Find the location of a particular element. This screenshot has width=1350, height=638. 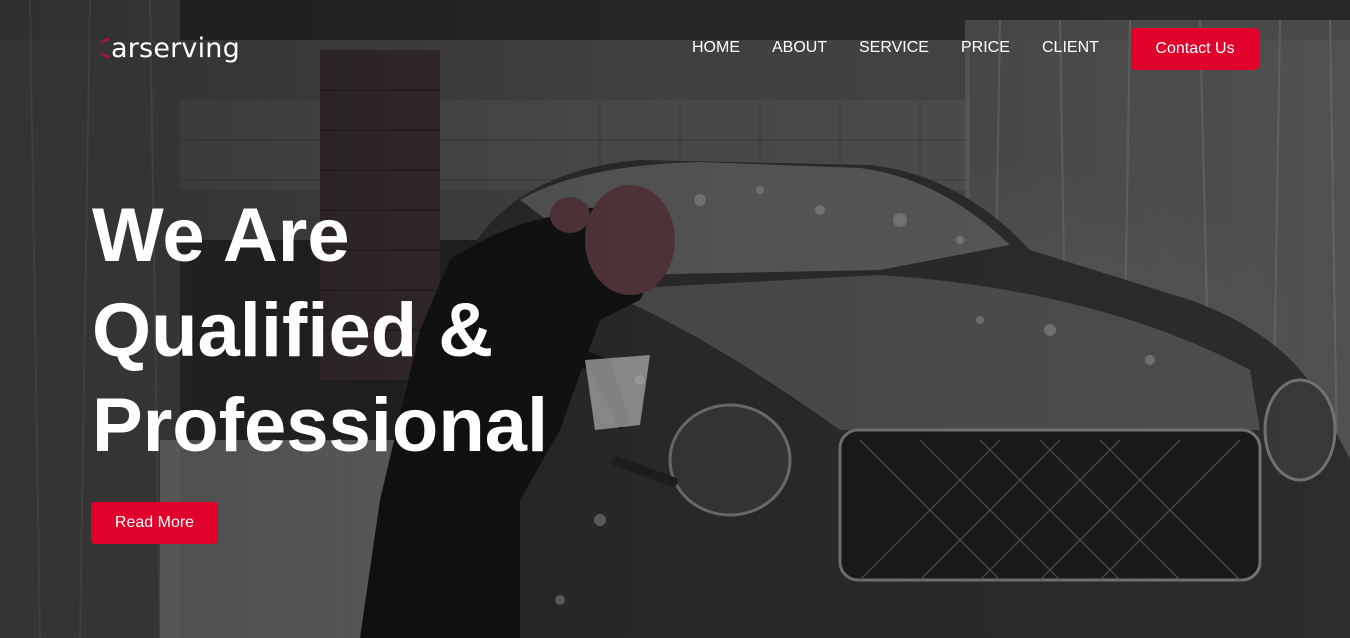

nav-home: HOME is located at coordinates (716, 48).